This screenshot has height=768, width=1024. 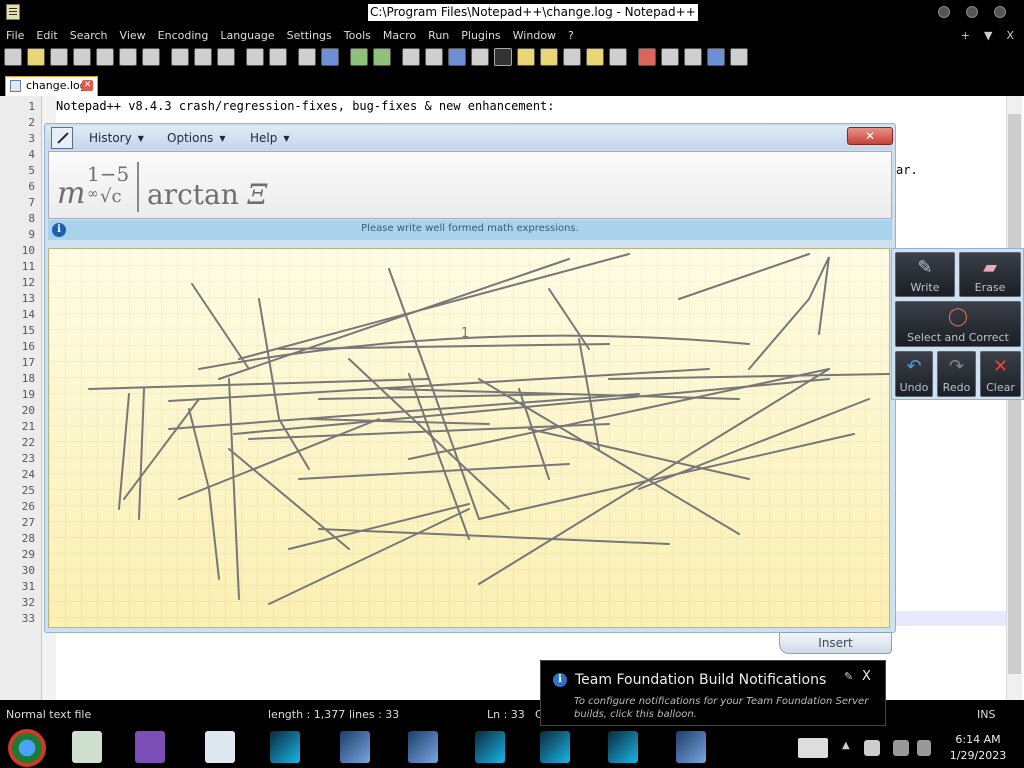 What do you see at coordinates (526, 57) in the screenshot?
I see `udl-icon` at bounding box center [526, 57].